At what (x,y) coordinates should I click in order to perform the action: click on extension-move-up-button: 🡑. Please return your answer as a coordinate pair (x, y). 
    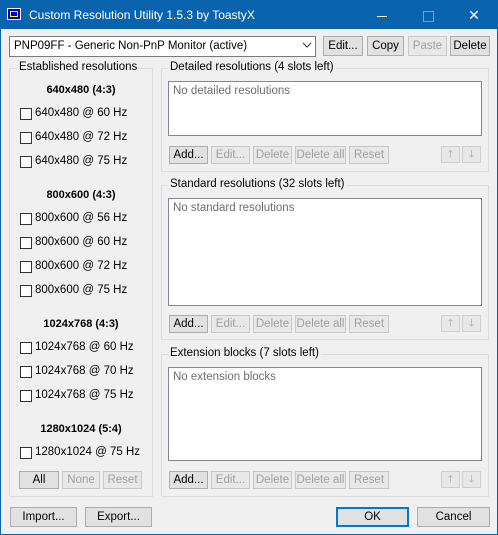
    Looking at the image, I should click on (450, 479).